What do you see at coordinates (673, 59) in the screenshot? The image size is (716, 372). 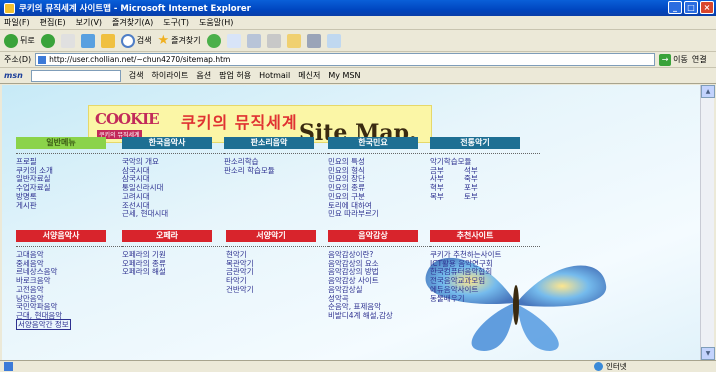 I see `go-button: → 이동` at bounding box center [673, 59].